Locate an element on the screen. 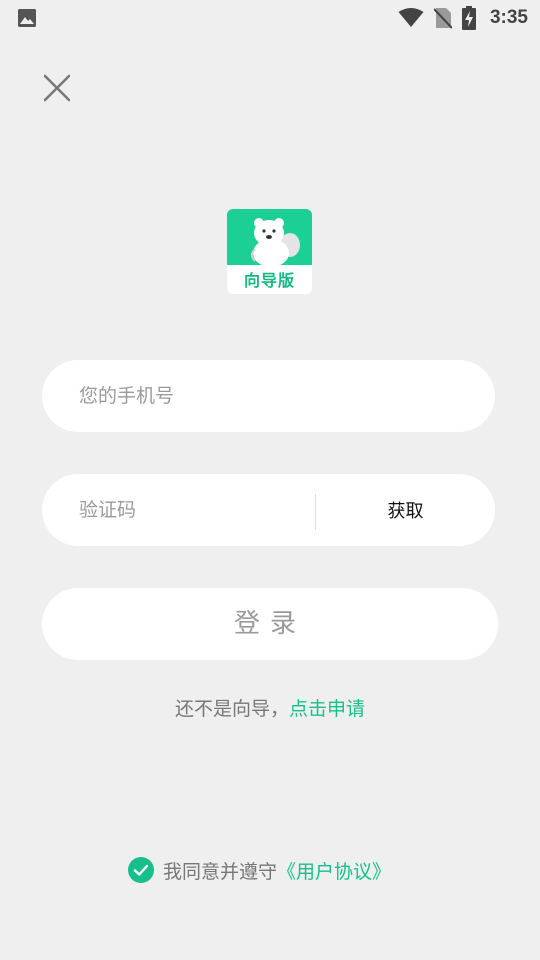 The image size is (540, 960). verification-code-input is located at coordinates (194, 510).